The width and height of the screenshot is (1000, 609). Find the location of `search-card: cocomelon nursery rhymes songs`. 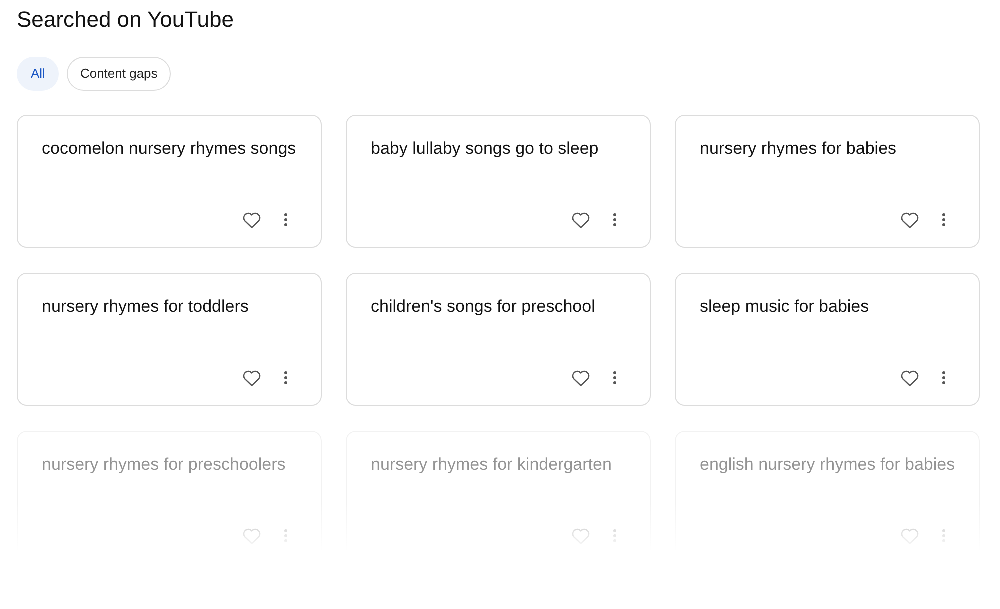

search-card: cocomelon nursery rhymes songs is located at coordinates (169, 181).